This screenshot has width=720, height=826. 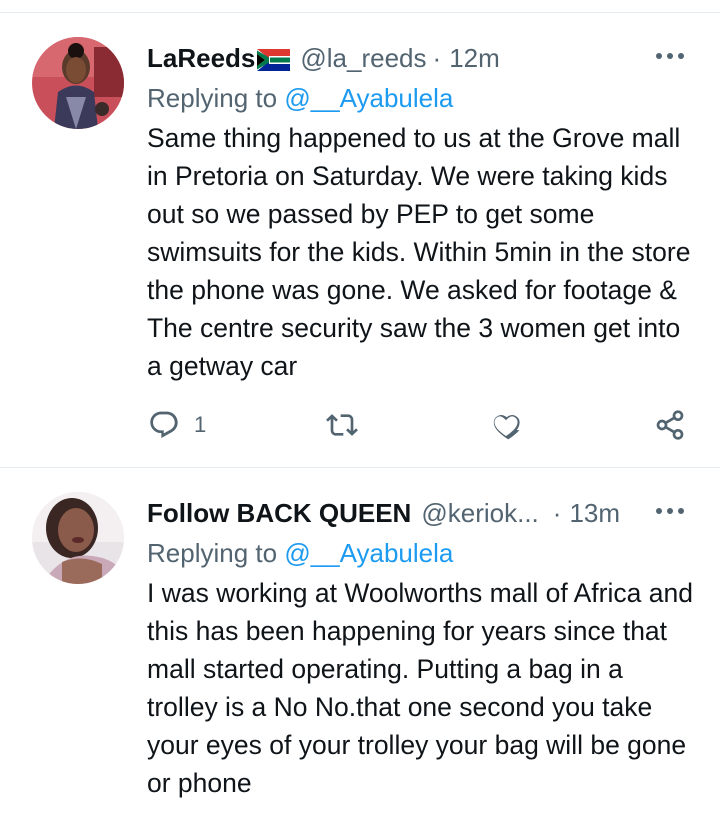 What do you see at coordinates (164, 424) in the screenshot?
I see `reply-icon` at bounding box center [164, 424].